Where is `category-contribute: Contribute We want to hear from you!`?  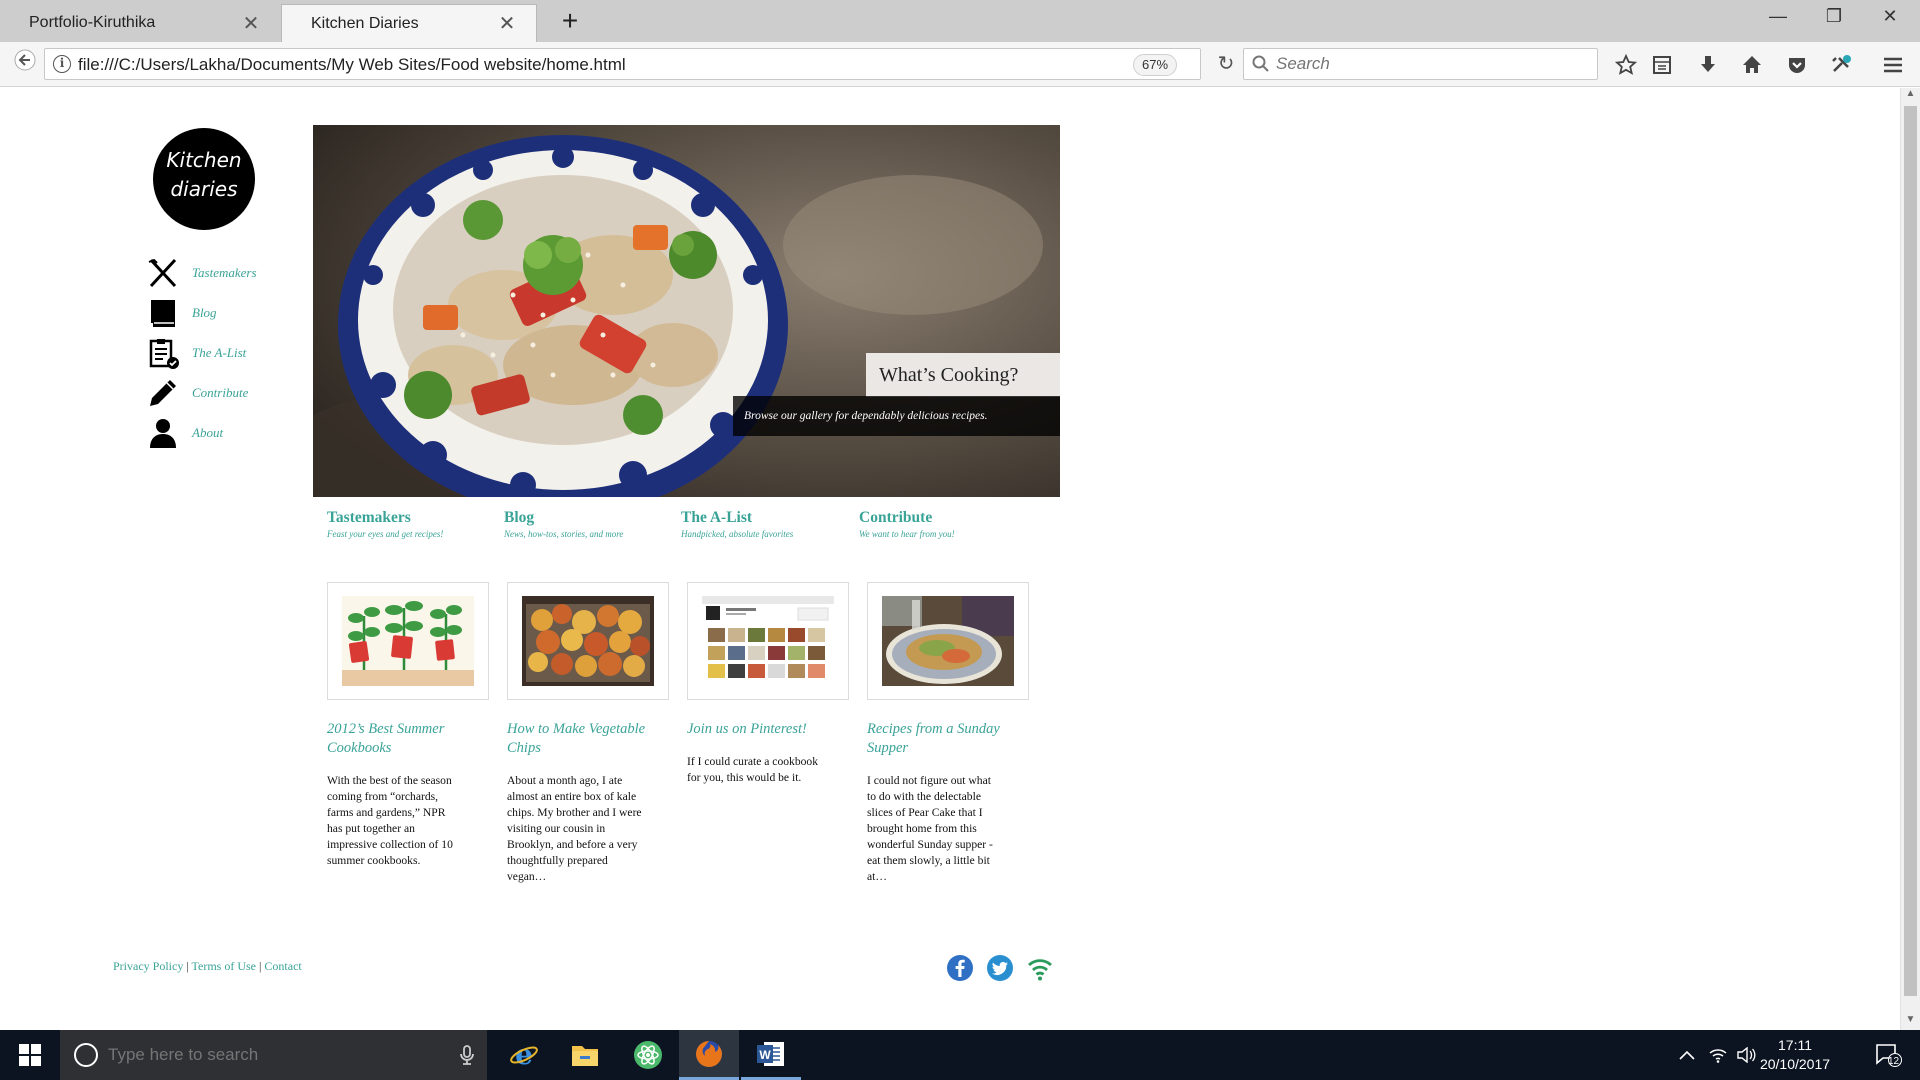 category-contribute: Contribute We want to hear from you! is located at coordinates (946, 524).